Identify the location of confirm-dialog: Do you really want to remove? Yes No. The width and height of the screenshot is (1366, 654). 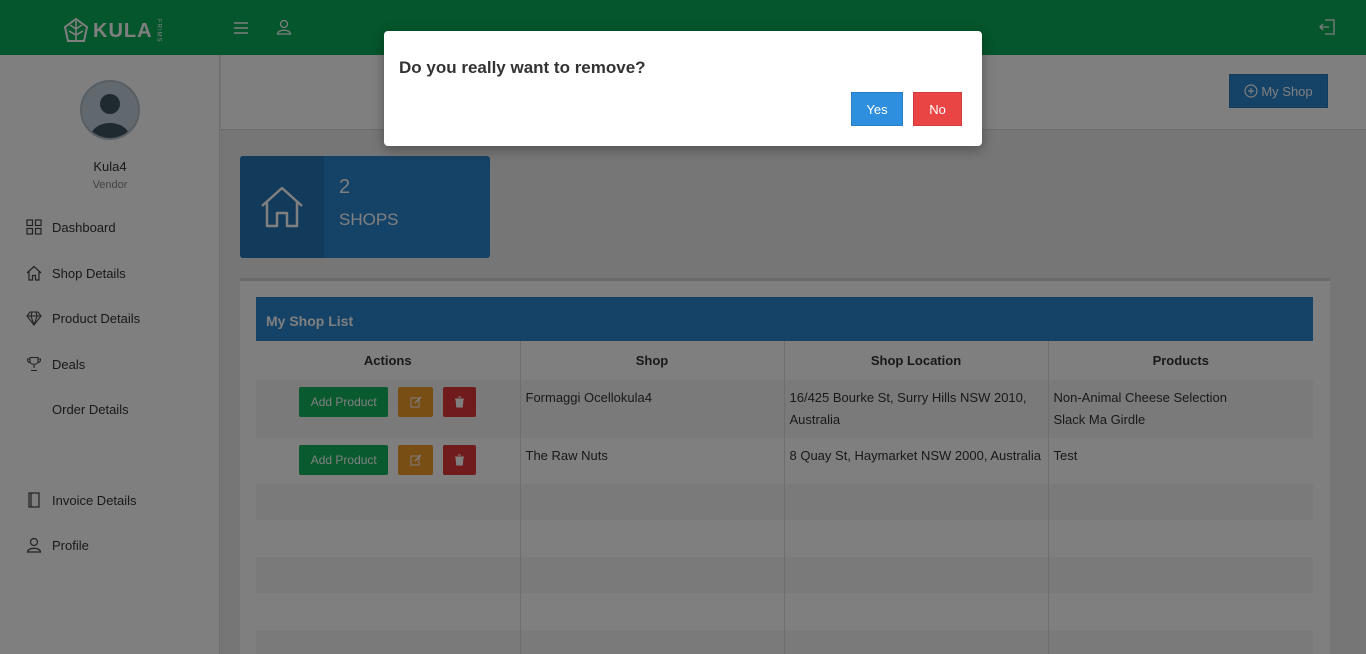
(683, 88).